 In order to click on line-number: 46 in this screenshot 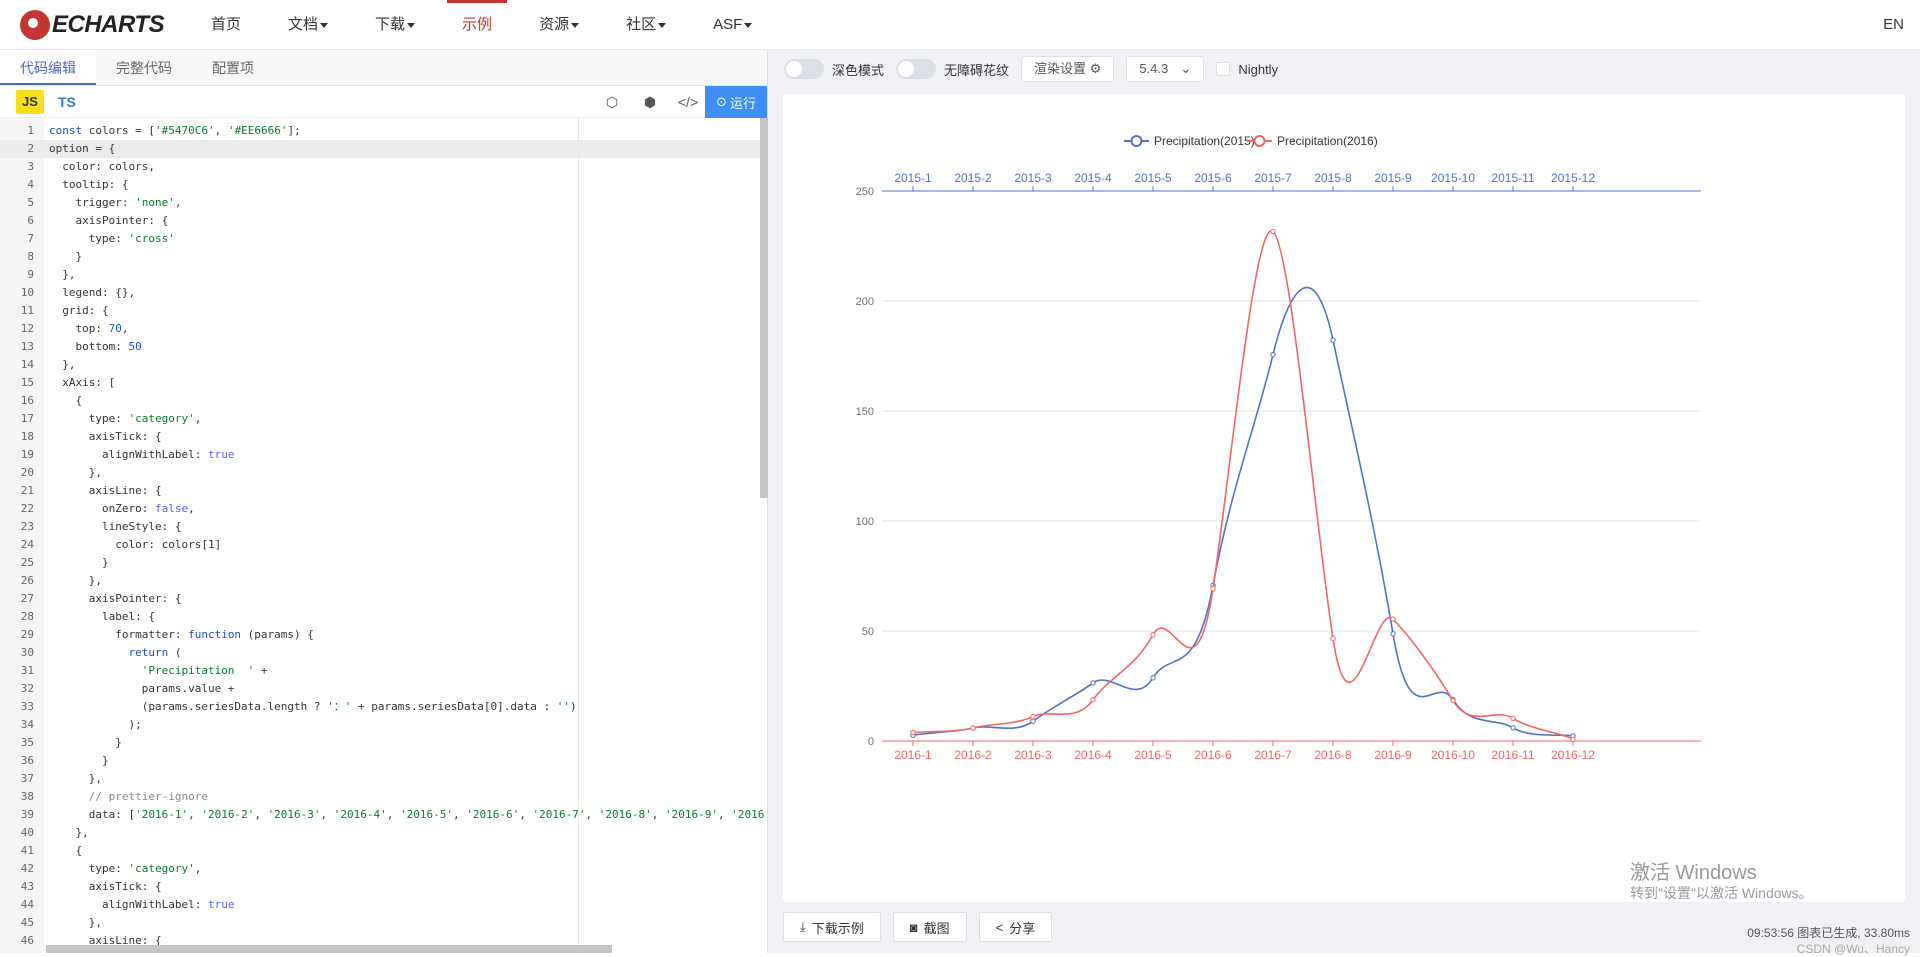, I will do `click(17, 941)`.